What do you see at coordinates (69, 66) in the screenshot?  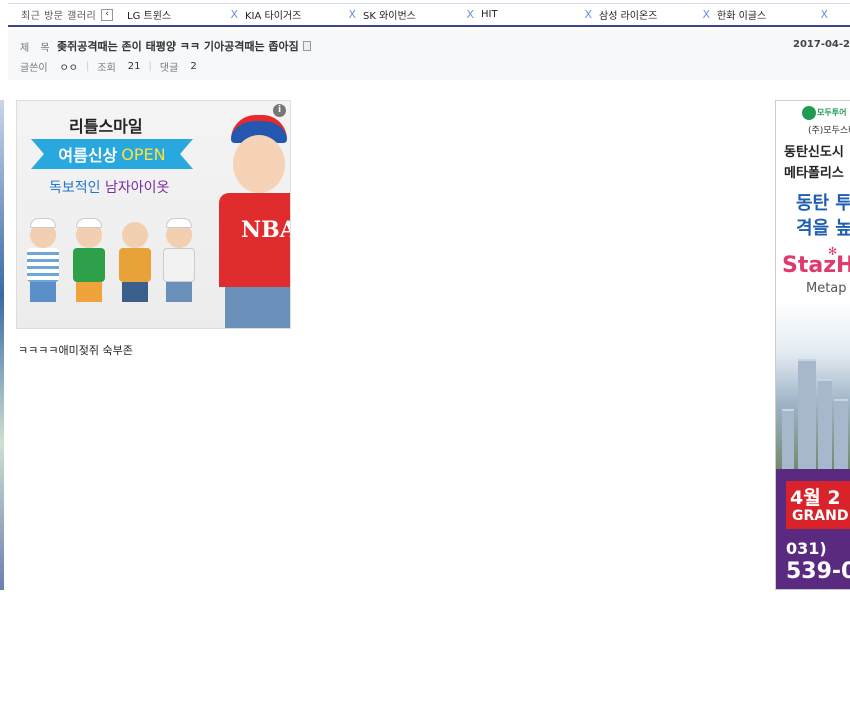 I see `author-name: ㅇㅇ` at bounding box center [69, 66].